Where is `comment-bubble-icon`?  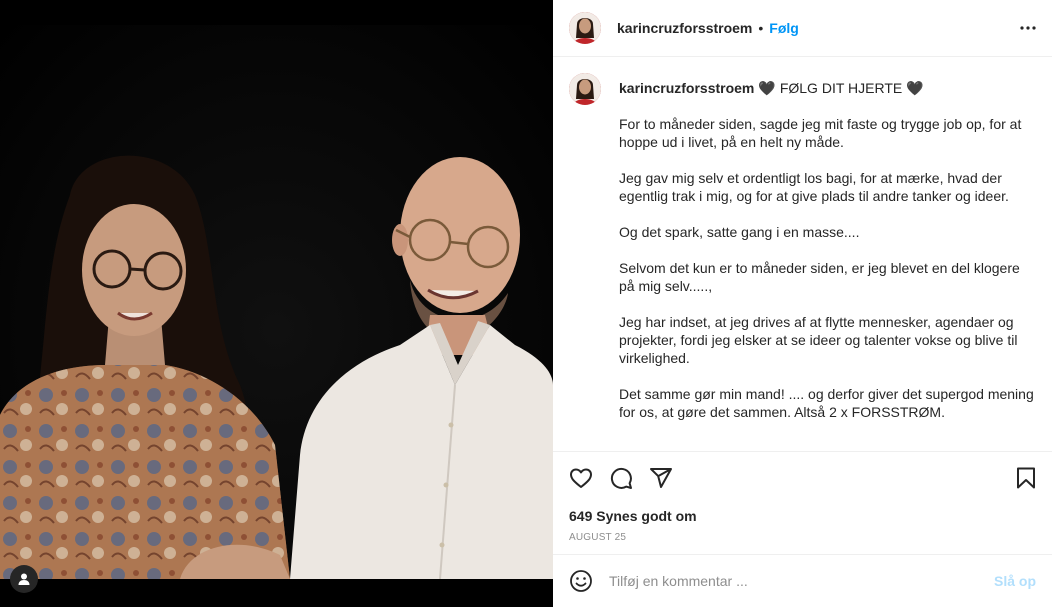
comment-bubble-icon is located at coordinates (621, 478).